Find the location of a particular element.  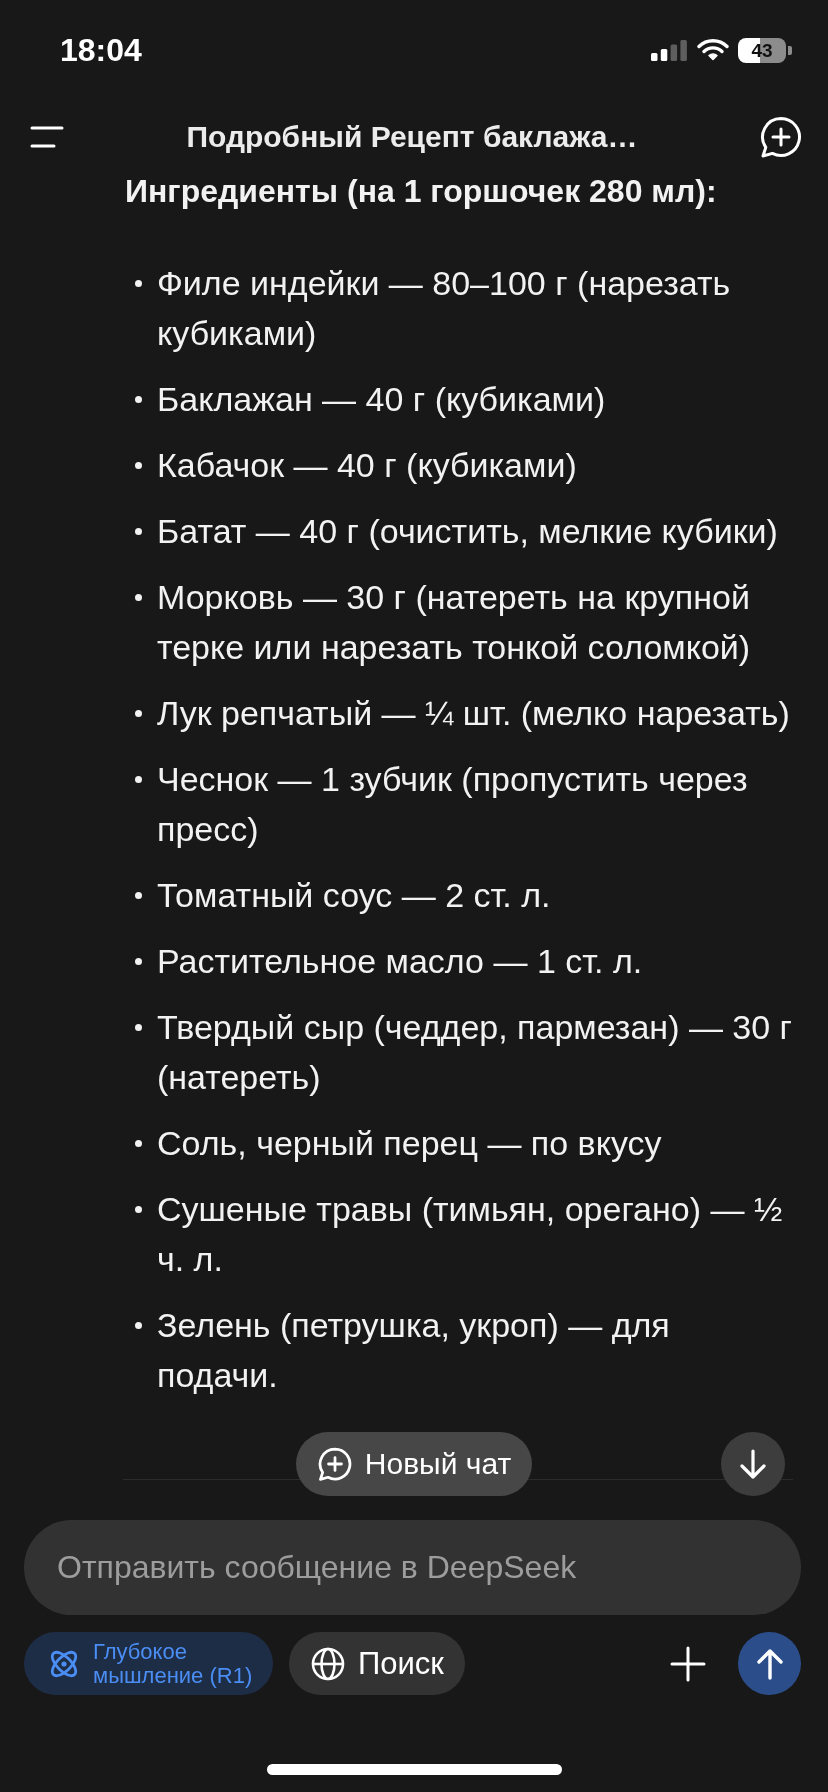

ingredient-text: Батат — 40 г (очистить, мелкие кубики) is located at coordinates (468, 531).